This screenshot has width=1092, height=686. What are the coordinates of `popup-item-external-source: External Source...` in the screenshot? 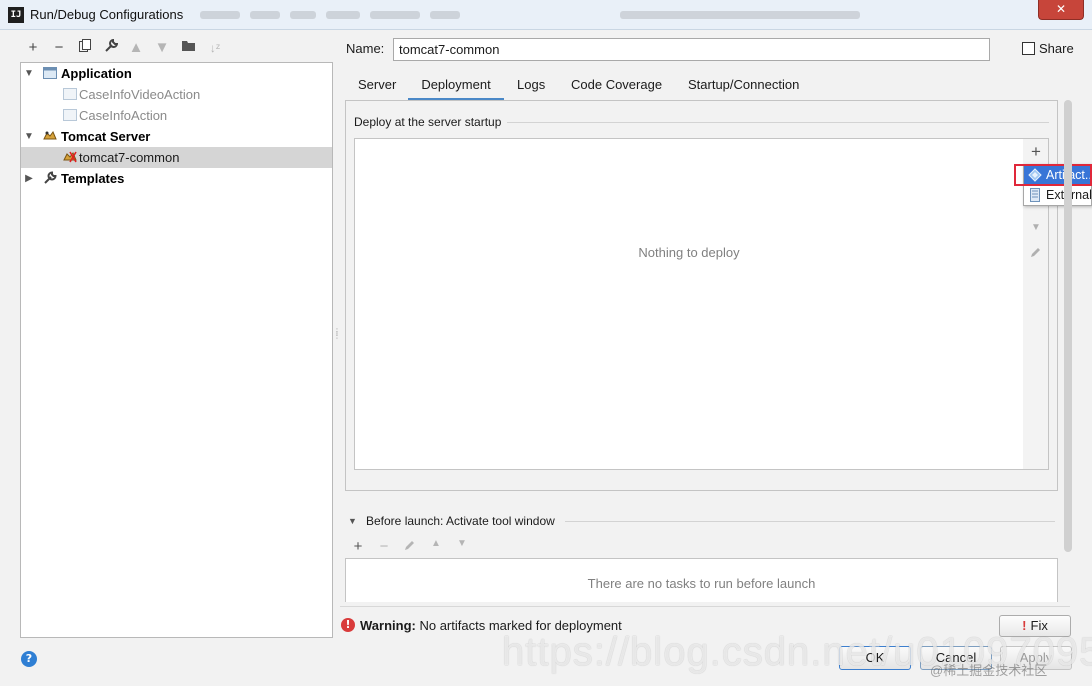 It's located at (1058, 195).